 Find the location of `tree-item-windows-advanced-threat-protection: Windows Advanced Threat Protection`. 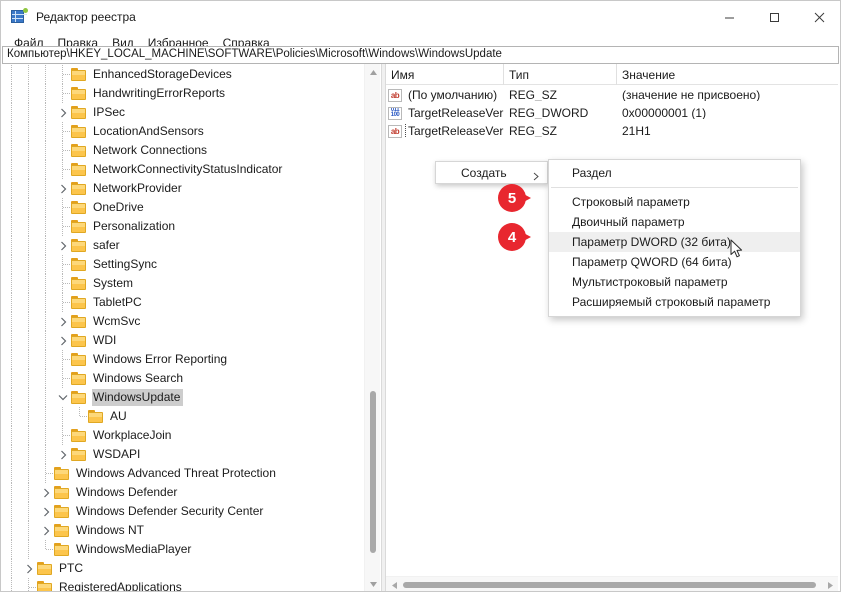

tree-item-windows-advanced-threat-protection: Windows Advanced Threat Protection is located at coordinates (183, 473).